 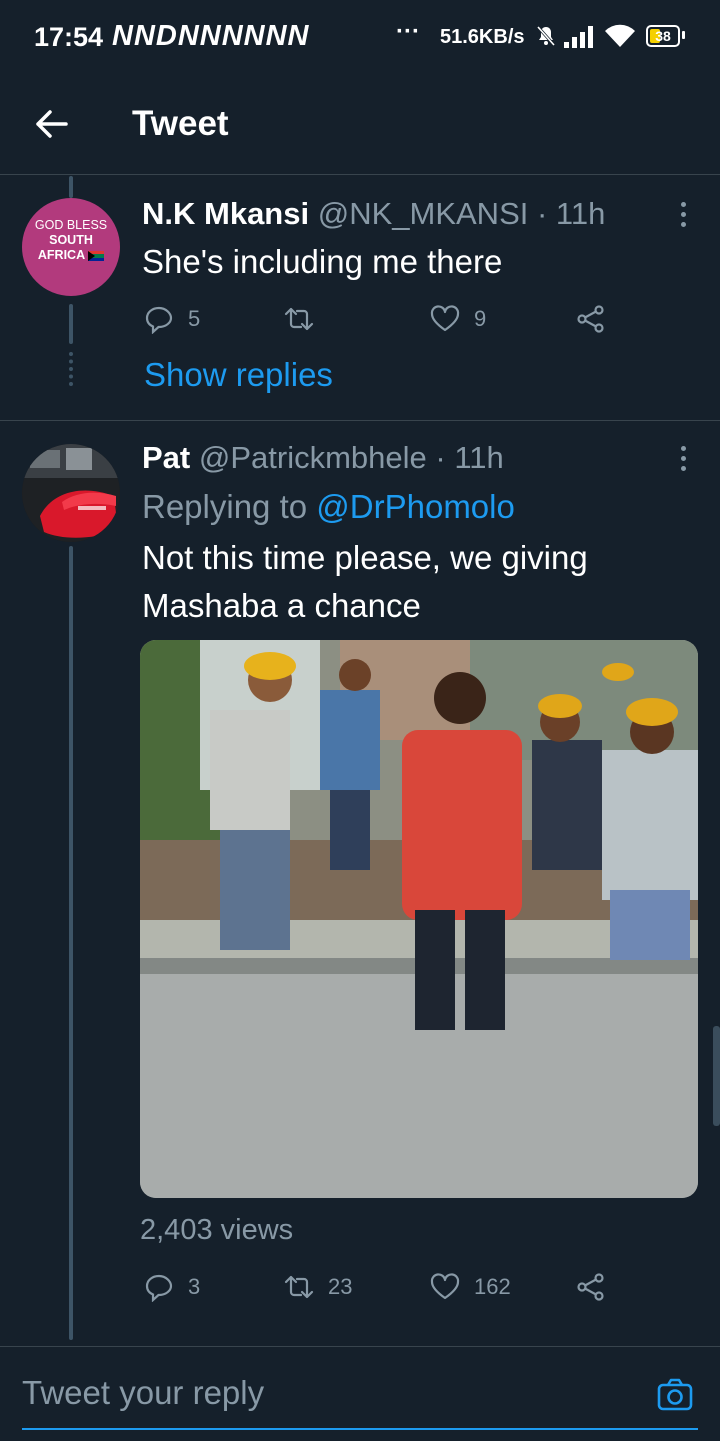 What do you see at coordinates (318, 1287) in the screenshot?
I see `retweet-button: 23` at bounding box center [318, 1287].